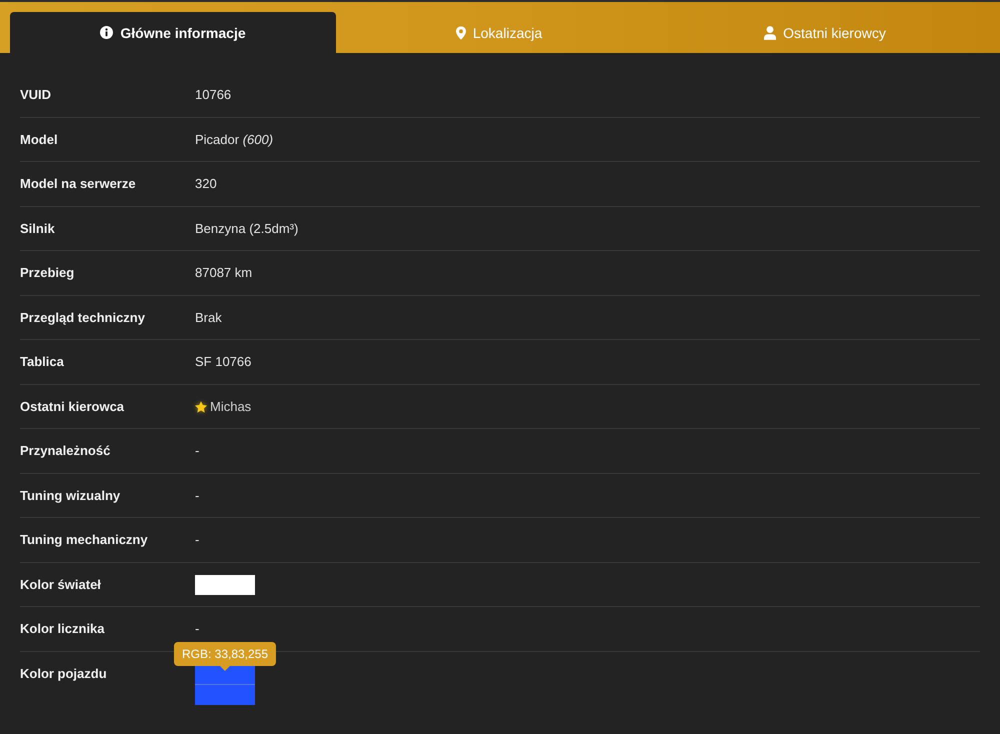 Image resolution: width=1000 pixels, height=734 pixels. What do you see at coordinates (36, 95) in the screenshot?
I see `field-label: VUID` at bounding box center [36, 95].